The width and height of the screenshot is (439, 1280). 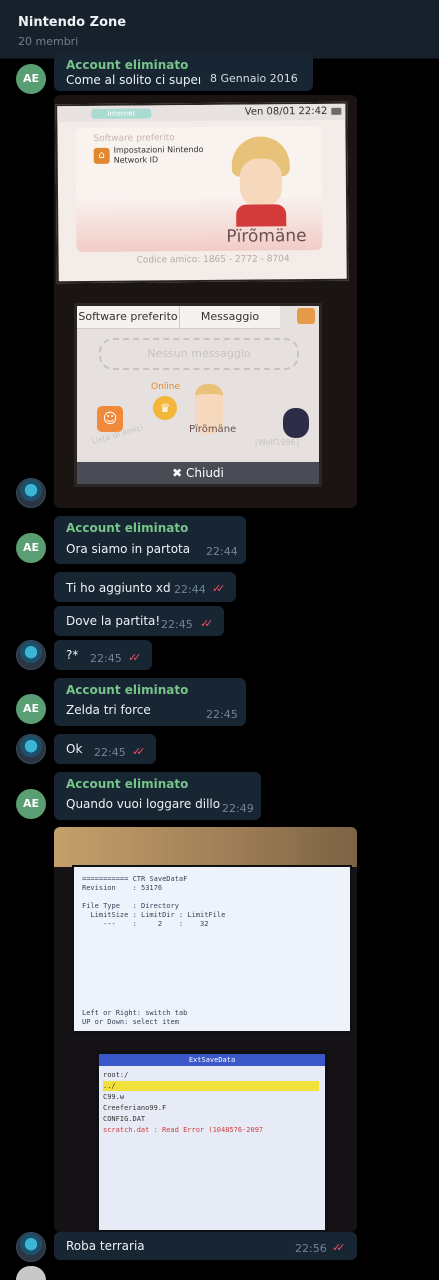 What do you see at coordinates (213, 429) in the screenshot?
I see `player-name: Pïrõmäne` at bounding box center [213, 429].